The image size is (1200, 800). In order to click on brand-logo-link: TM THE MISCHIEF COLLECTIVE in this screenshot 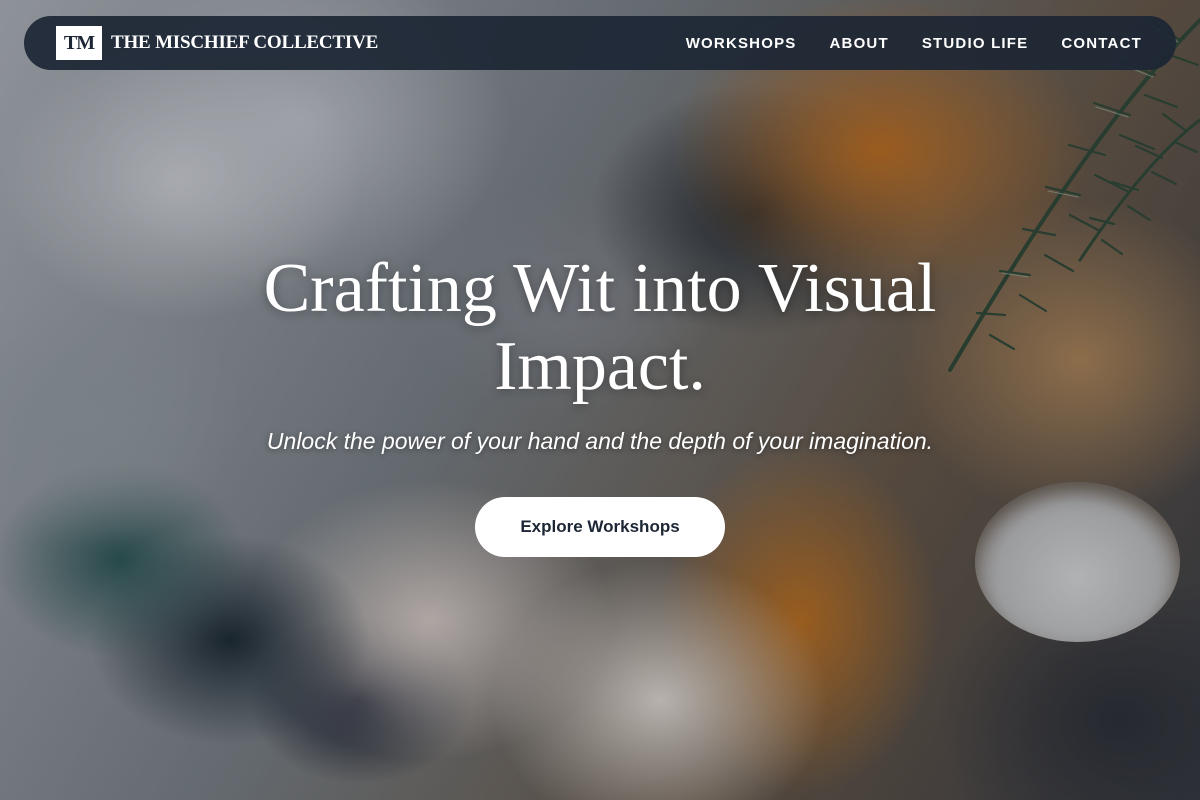, I will do `click(217, 43)`.